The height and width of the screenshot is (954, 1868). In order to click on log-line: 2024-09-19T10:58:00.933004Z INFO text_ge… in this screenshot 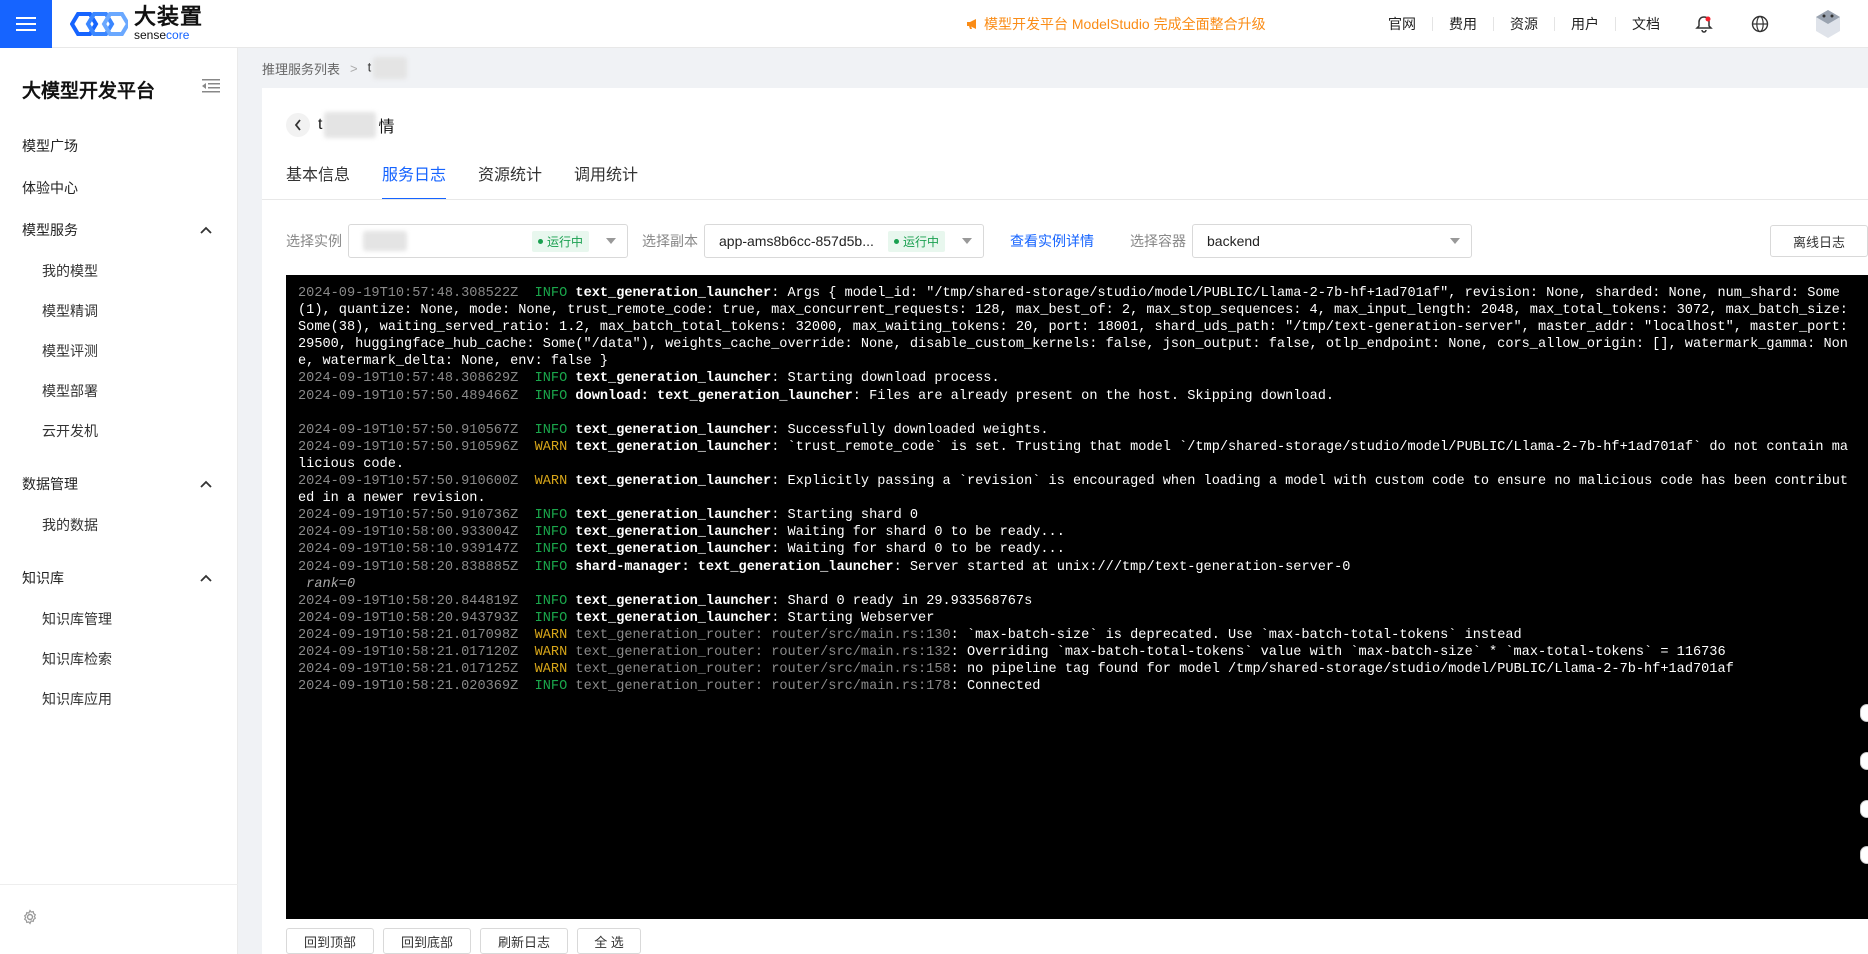, I will do `click(1077, 532)`.